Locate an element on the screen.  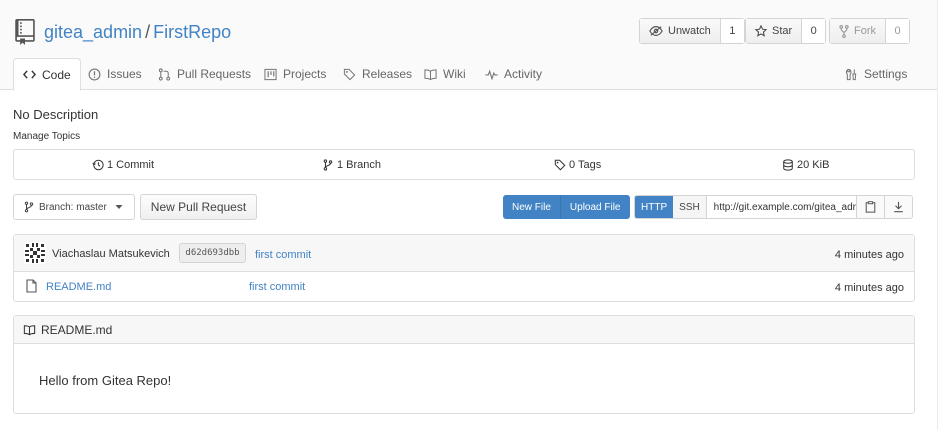
new-pull-request-button: New Pull Request is located at coordinates (198, 207).